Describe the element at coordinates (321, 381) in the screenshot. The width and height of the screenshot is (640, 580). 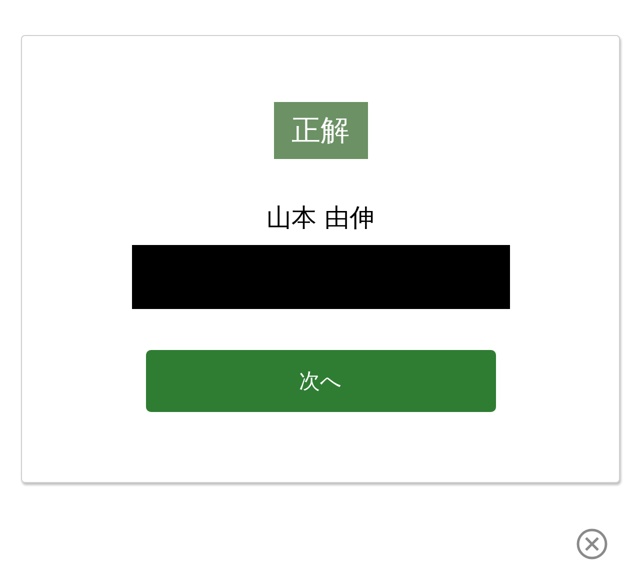
I see `next-button: 次へ` at that location.